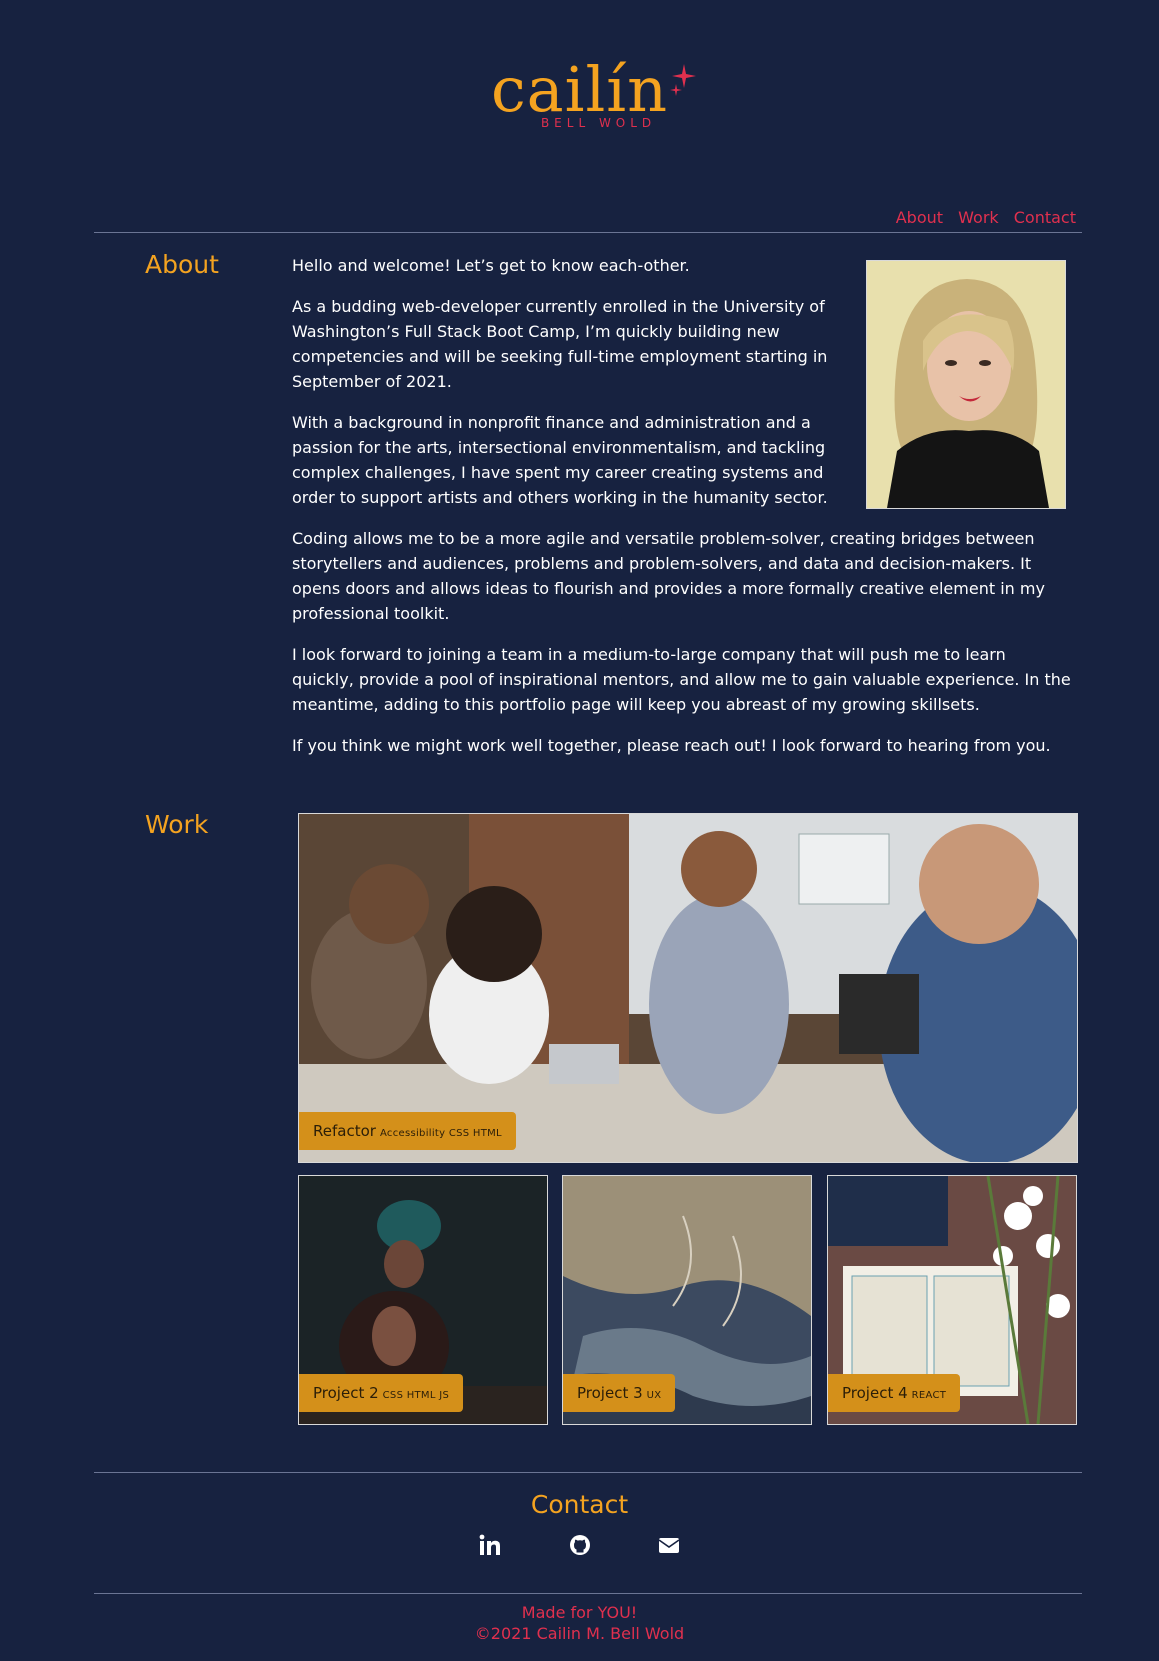  Describe the element at coordinates (490, 1545) in the screenshot. I see `linkedin-icon` at that location.